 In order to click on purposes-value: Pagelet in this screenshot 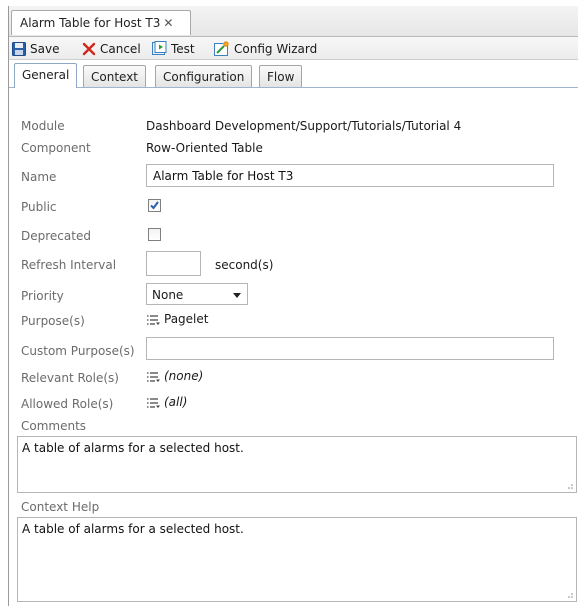, I will do `click(186, 319)`.